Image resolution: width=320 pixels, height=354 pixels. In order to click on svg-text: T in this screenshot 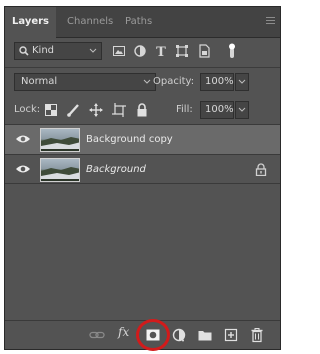, I will do `click(161, 52)`.